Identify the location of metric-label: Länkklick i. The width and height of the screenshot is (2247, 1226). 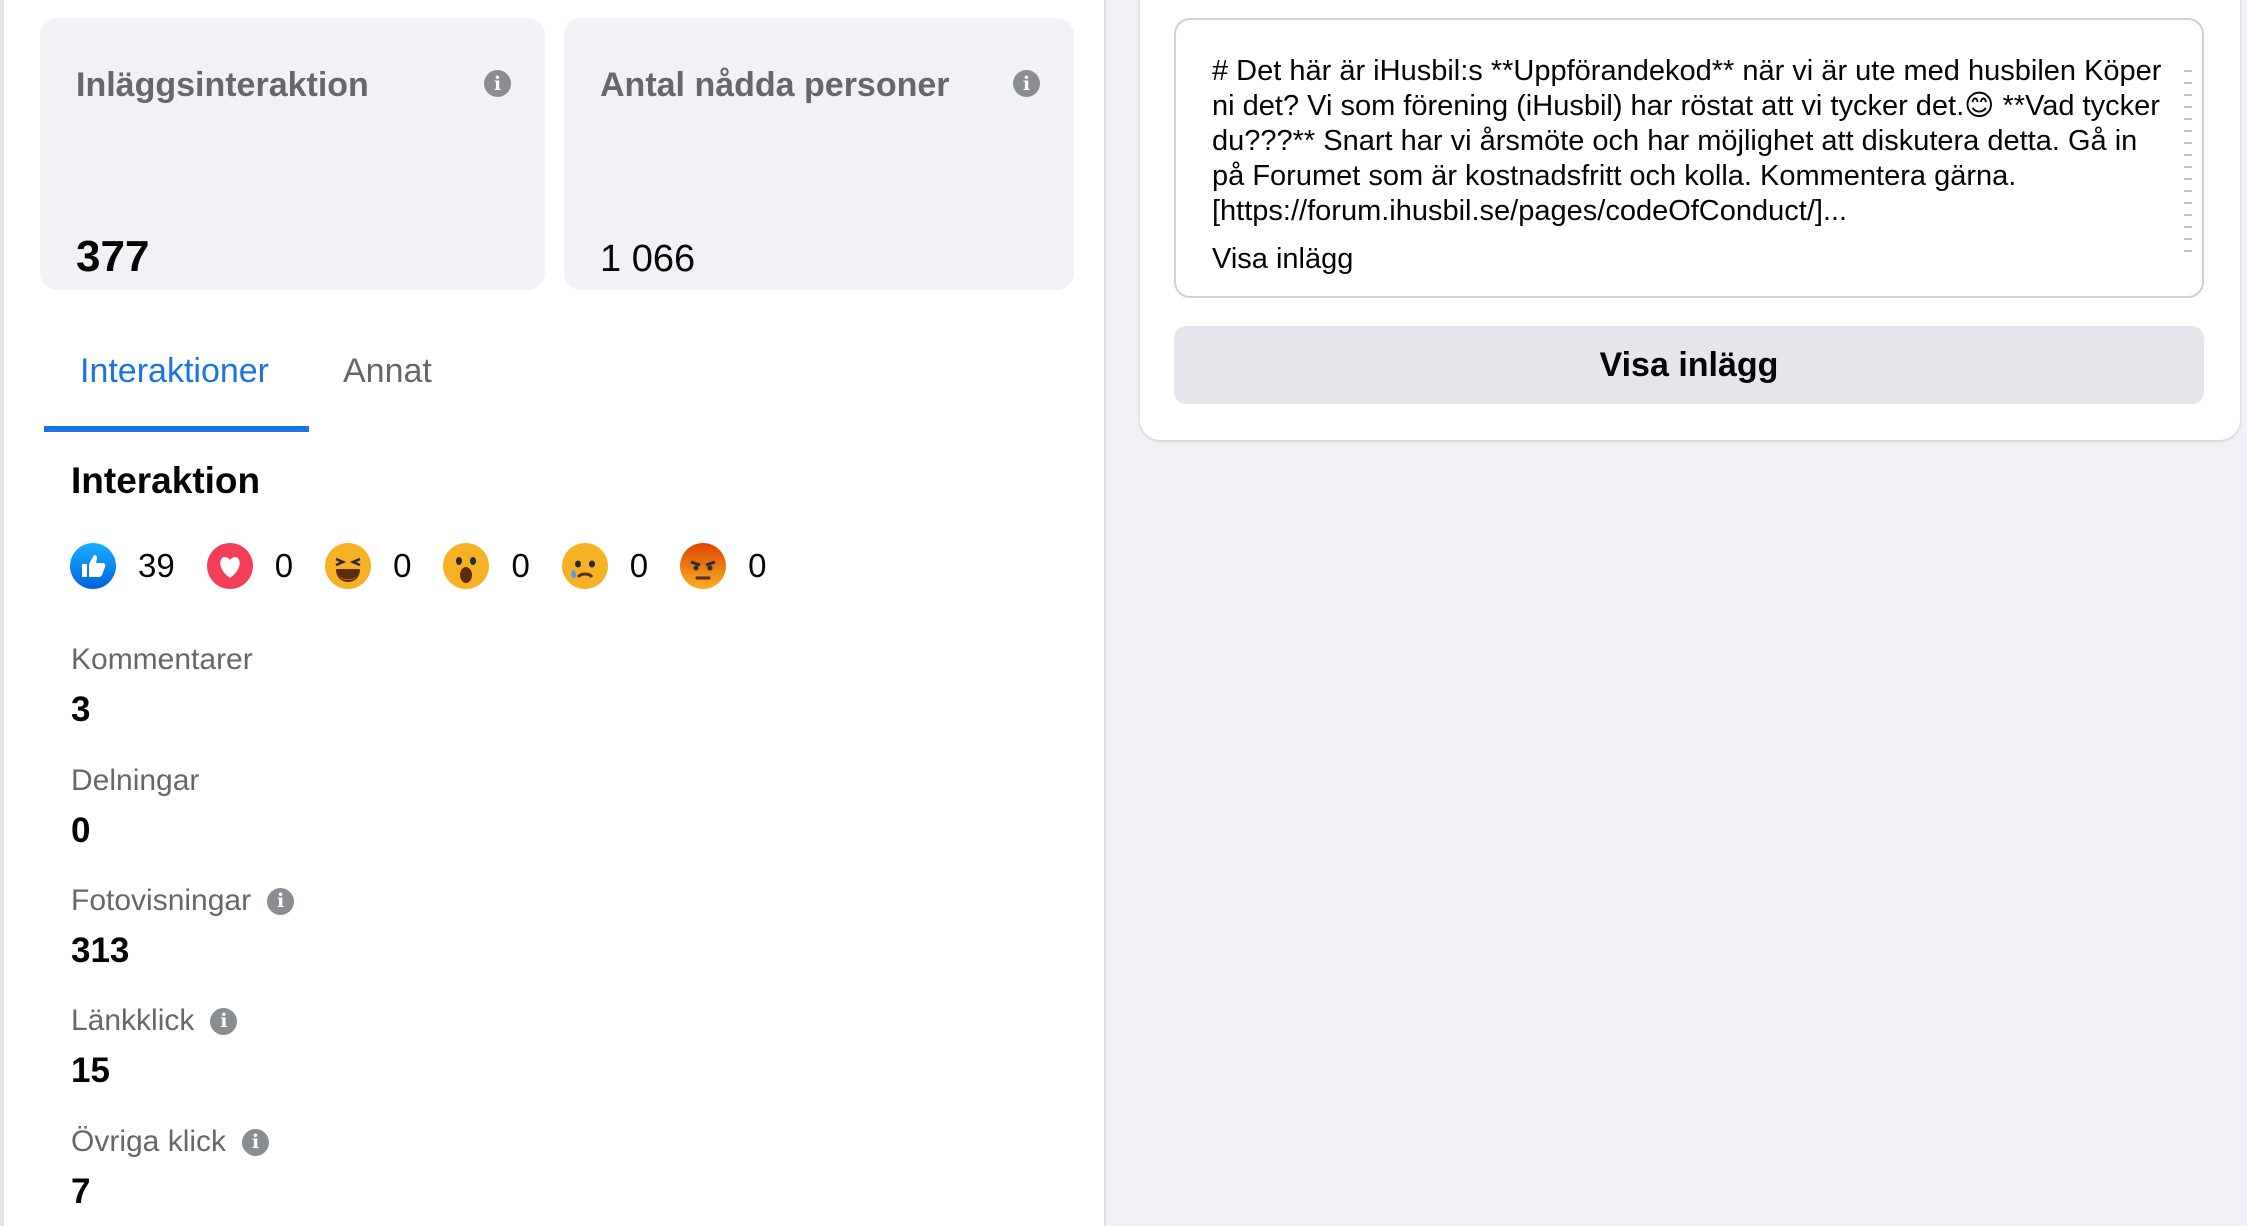
(154, 1021).